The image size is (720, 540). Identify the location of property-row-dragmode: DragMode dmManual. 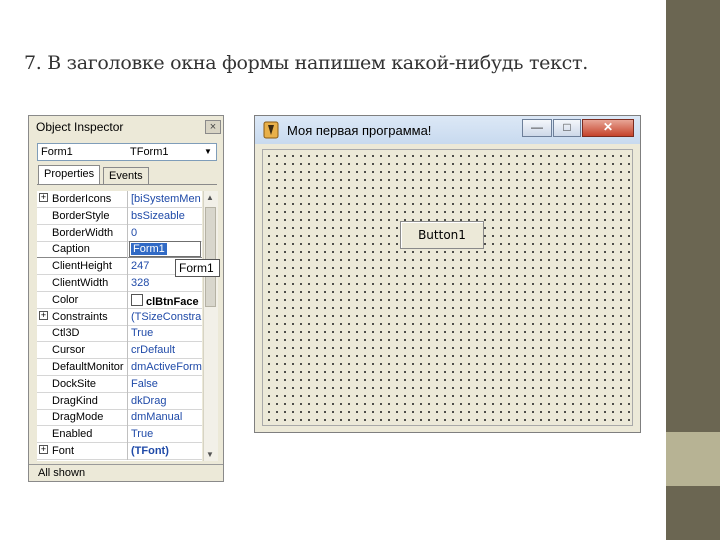
(119, 418).